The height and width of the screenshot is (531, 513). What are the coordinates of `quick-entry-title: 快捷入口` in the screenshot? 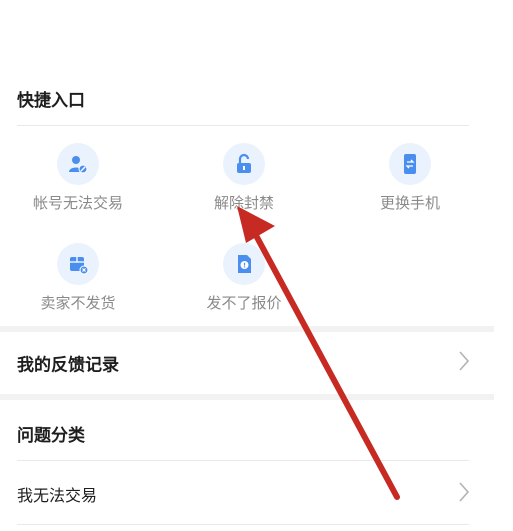 It's located at (51, 101).